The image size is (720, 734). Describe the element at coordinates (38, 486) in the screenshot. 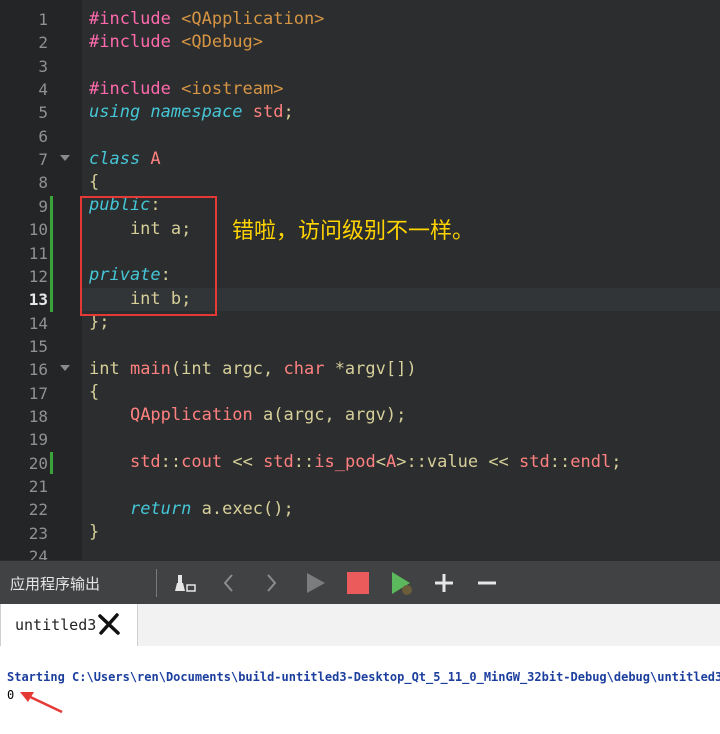

I see `line-number: 21` at that location.